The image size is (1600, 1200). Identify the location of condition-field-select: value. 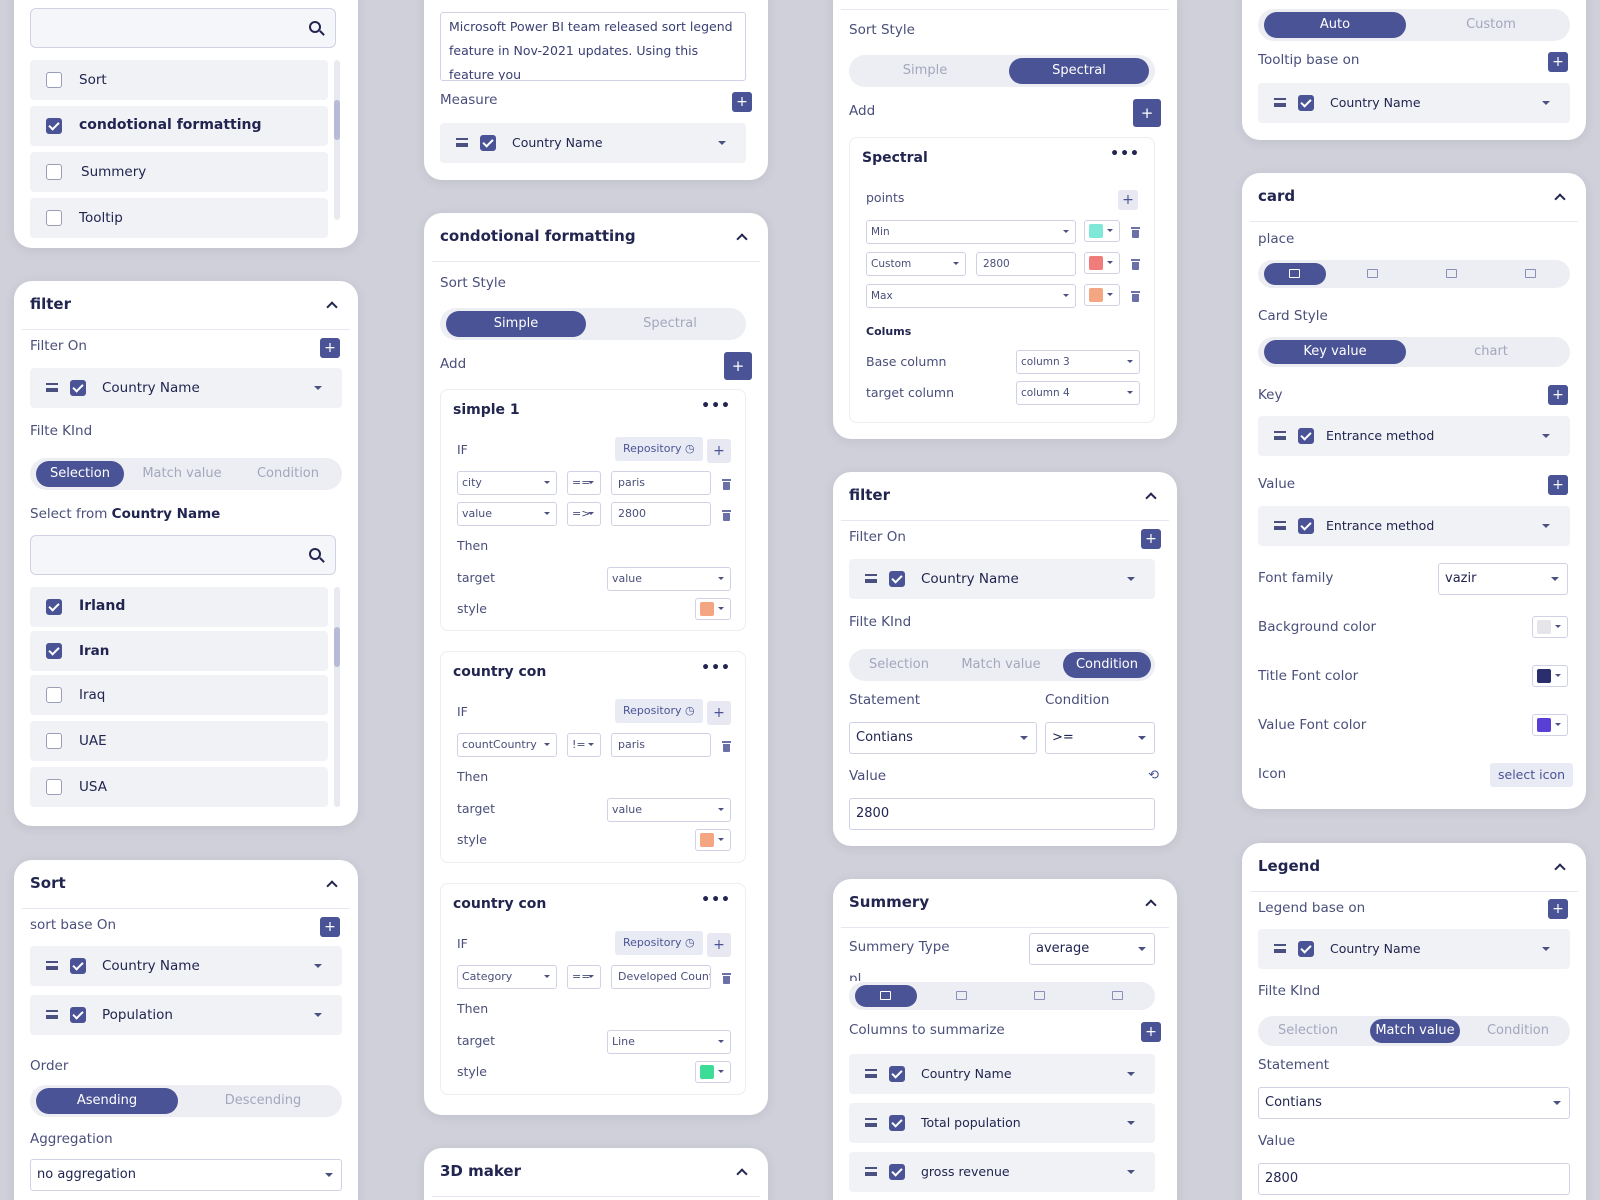
(507, 514).